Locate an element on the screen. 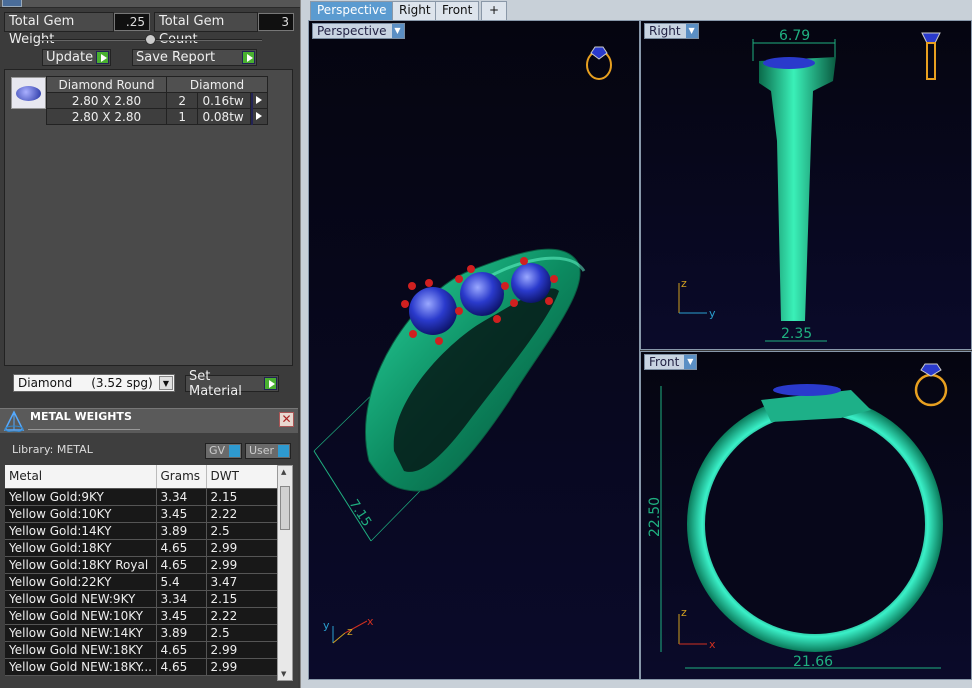 The height and width of the screenshot is (688, 972). table-row: Yellow Gold NEW:10KY 3.45 2.22 is located at coordinates (141, 616).